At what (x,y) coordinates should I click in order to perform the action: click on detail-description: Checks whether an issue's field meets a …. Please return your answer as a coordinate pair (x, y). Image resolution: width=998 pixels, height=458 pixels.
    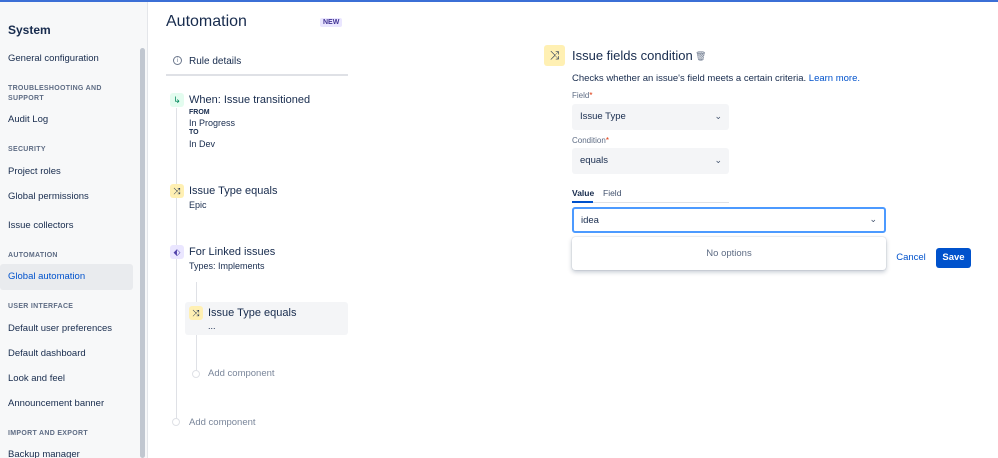
    Looking at the image, I should click on (716, 78).